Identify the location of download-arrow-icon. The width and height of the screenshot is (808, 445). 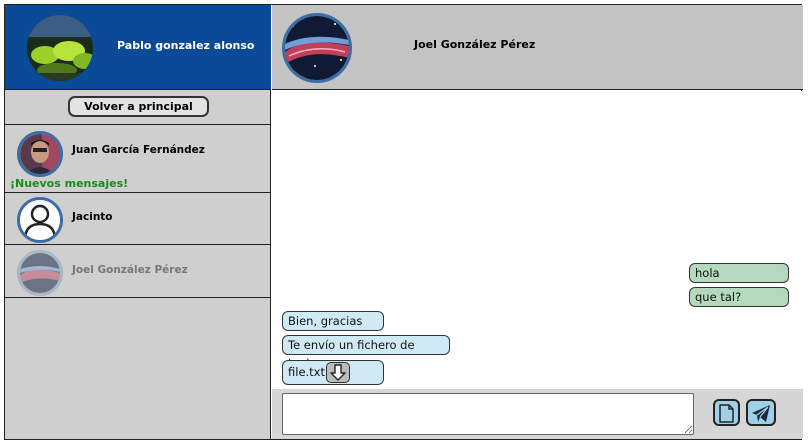
(338, 372).